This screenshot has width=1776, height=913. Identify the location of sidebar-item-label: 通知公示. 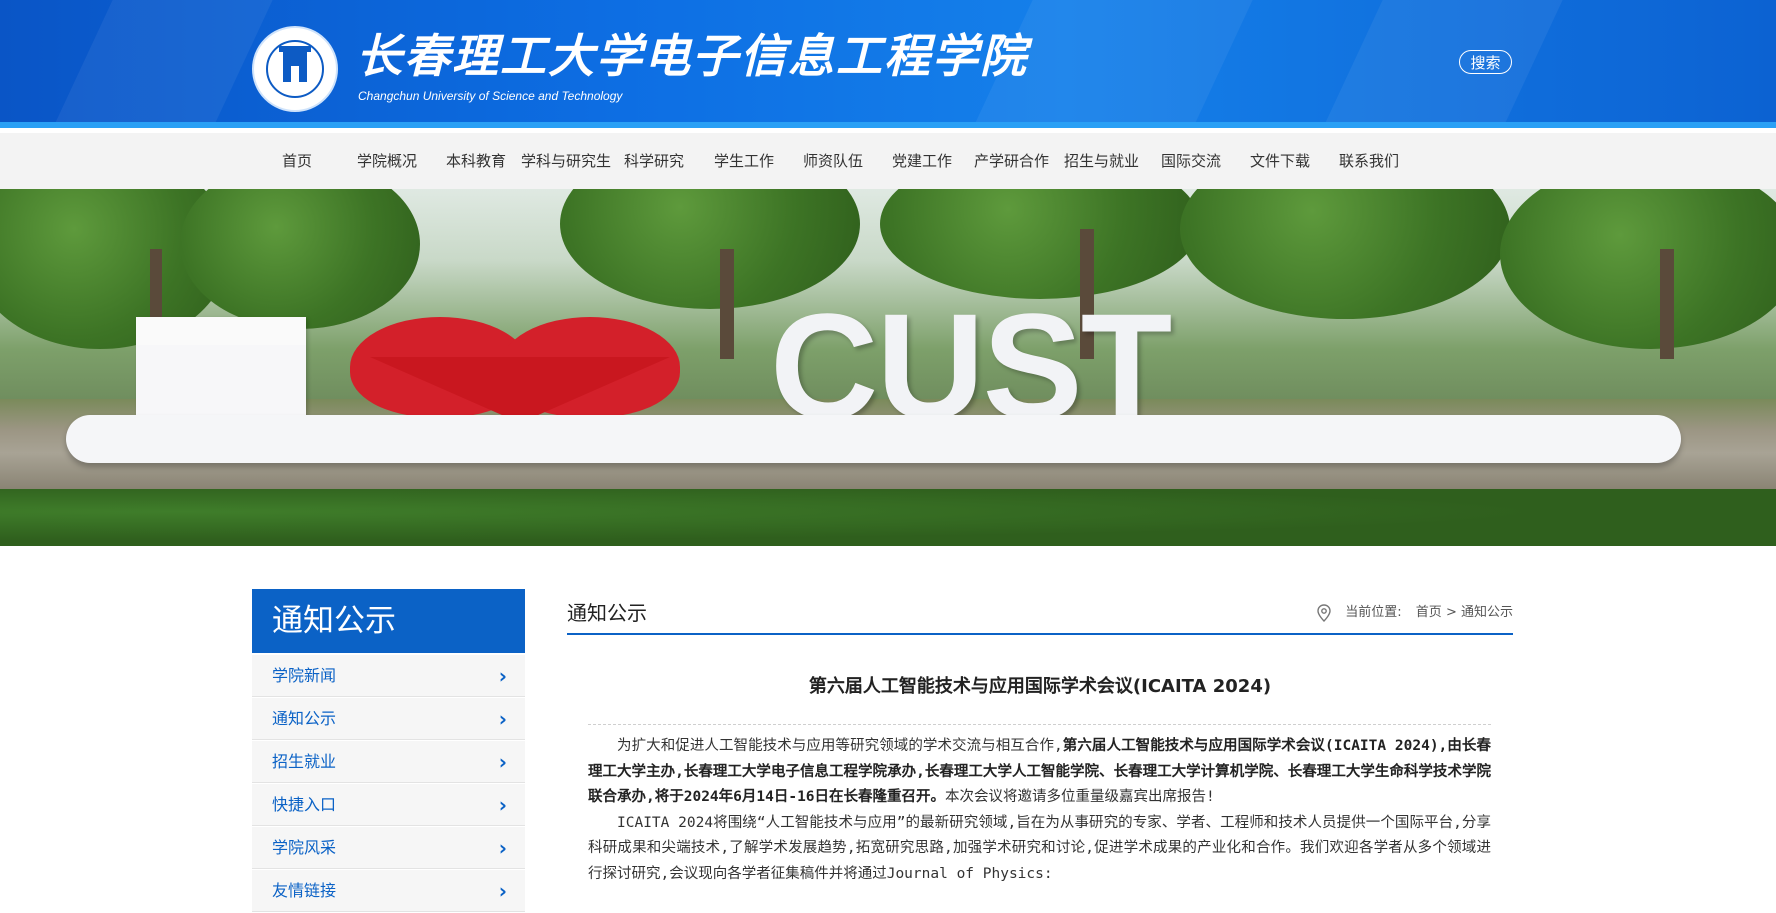
(304, 718).